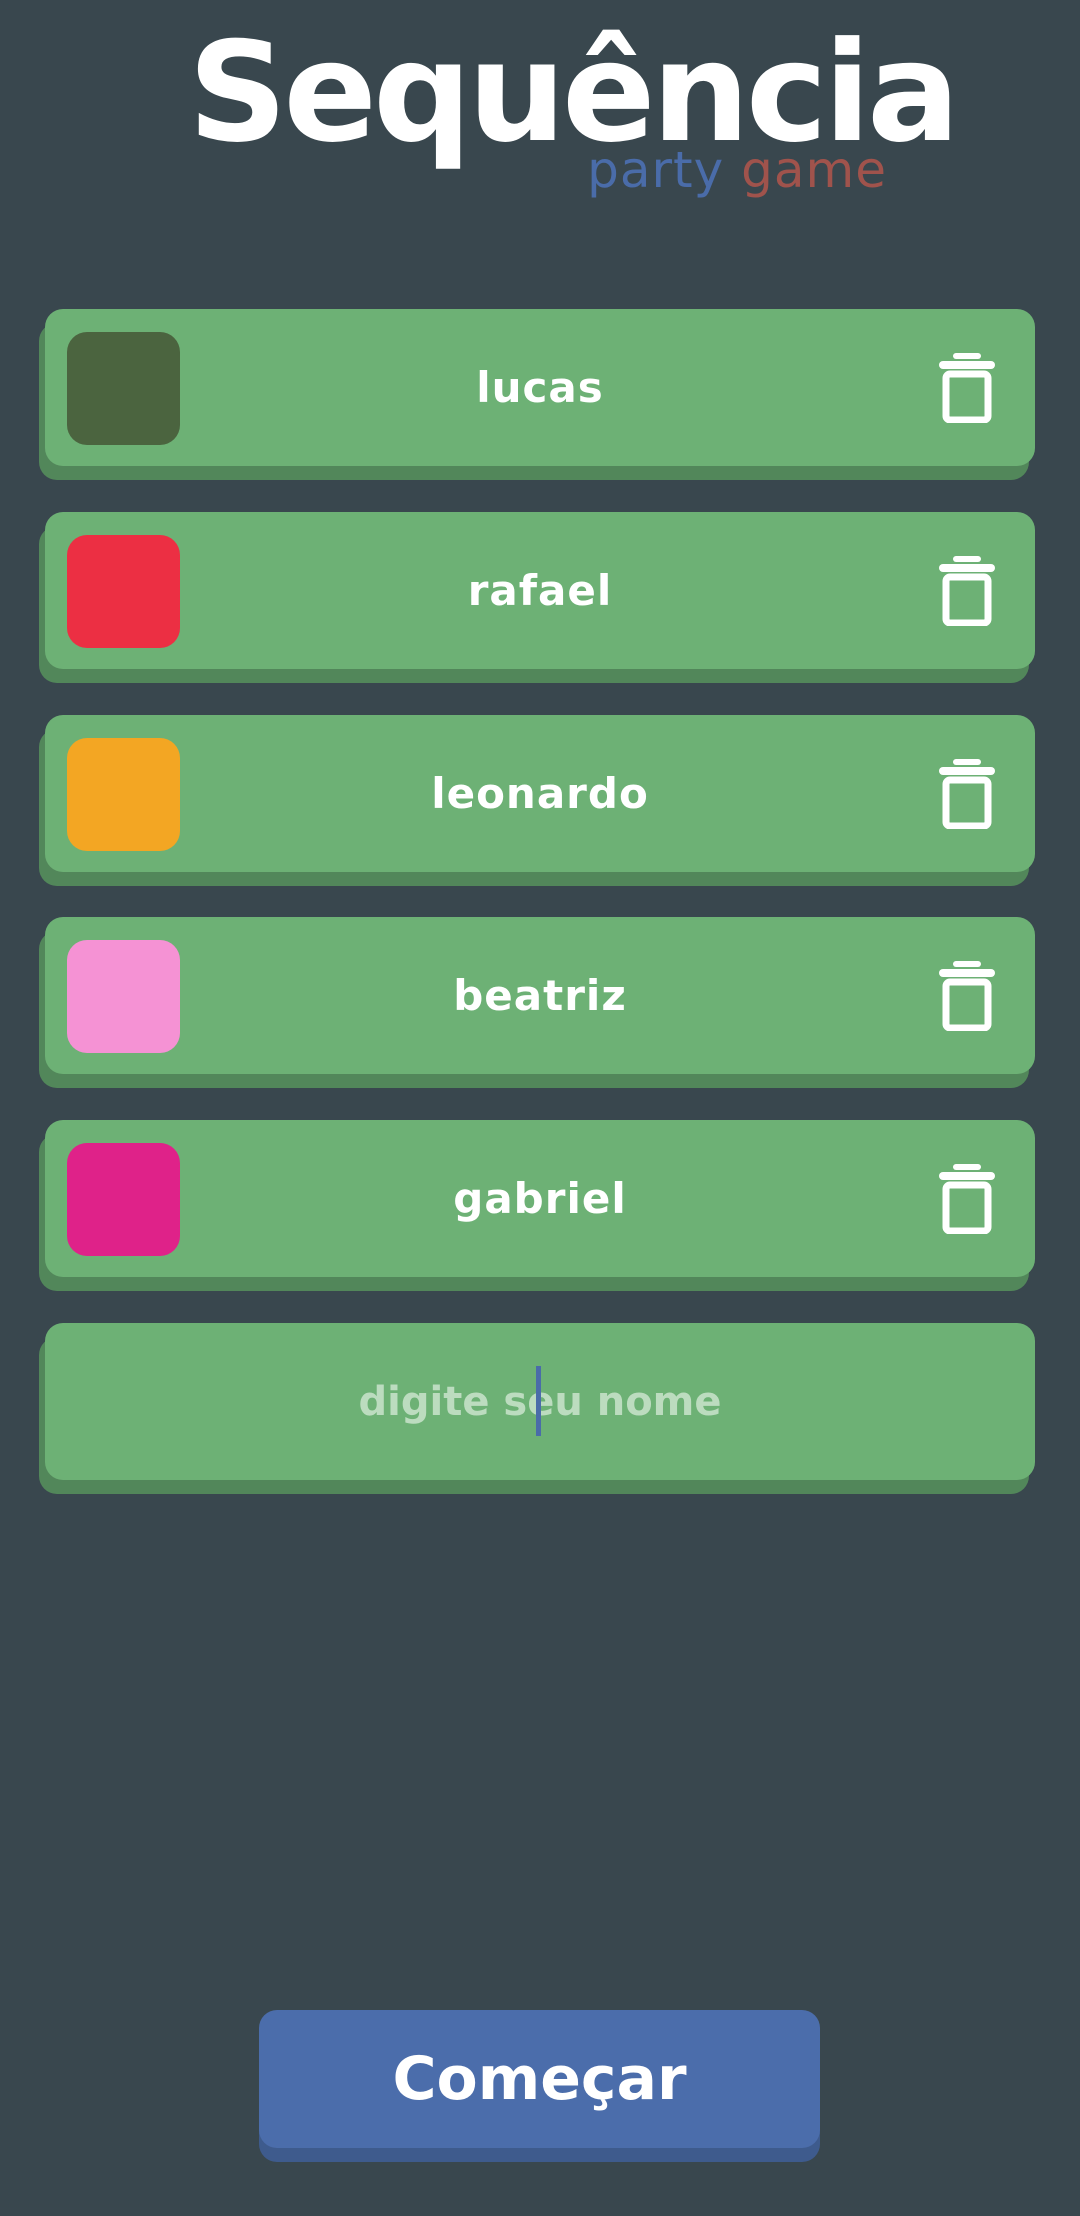 The image size is (1080, 2216). Describe the element at coordinates (656, 170) in the screenshot. I see `logo-subtitle-party: party` at that location.